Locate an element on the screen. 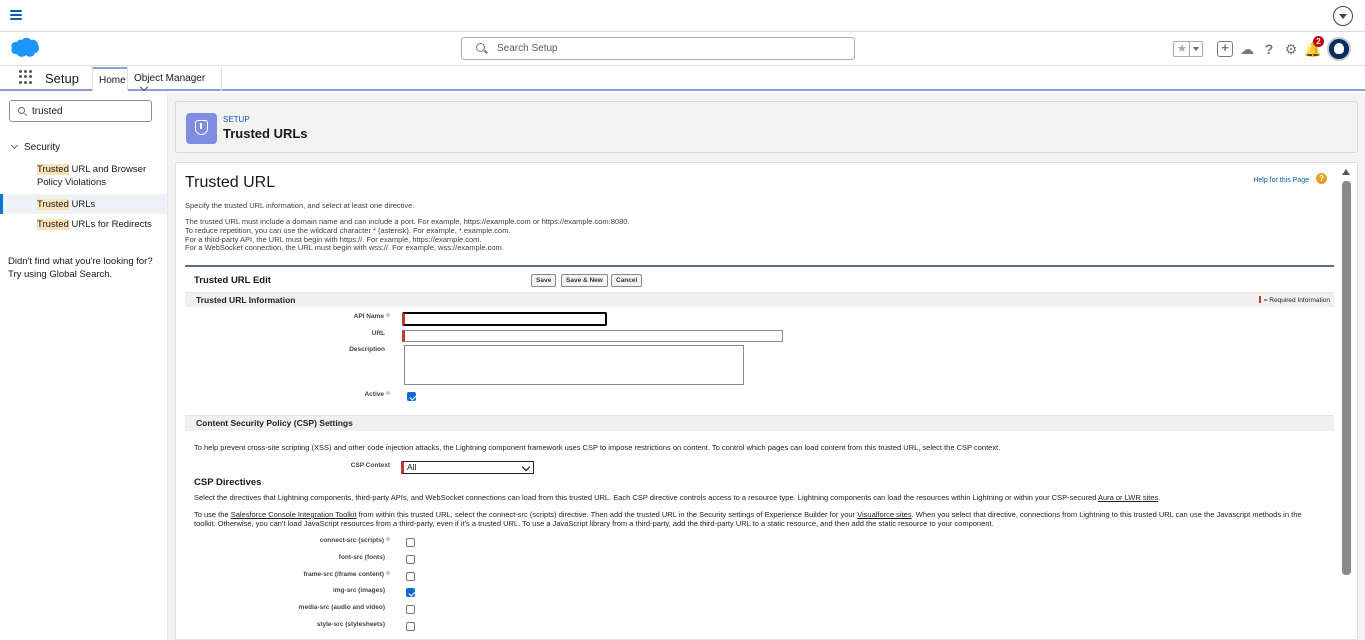 This screenshot has height=640, width=1365. menu-icon is located at coordinates (16, 15).